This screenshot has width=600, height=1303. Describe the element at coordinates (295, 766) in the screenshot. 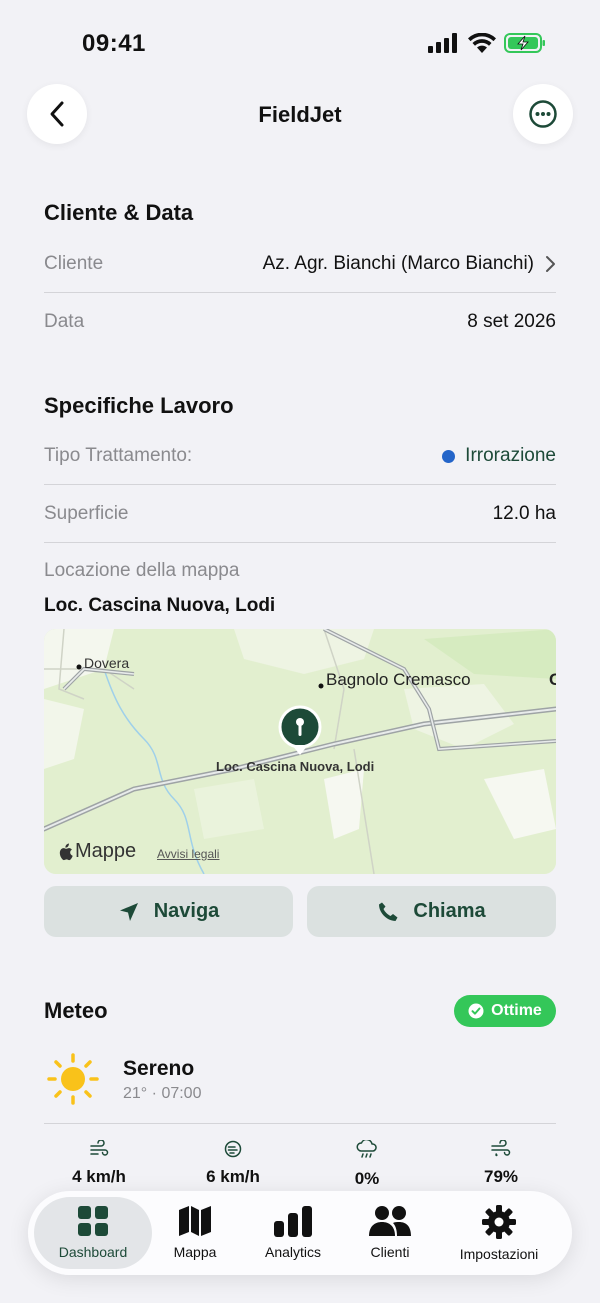

I see `map-pin-label: Loc. Cascina Nuova, Lodi` at that location.